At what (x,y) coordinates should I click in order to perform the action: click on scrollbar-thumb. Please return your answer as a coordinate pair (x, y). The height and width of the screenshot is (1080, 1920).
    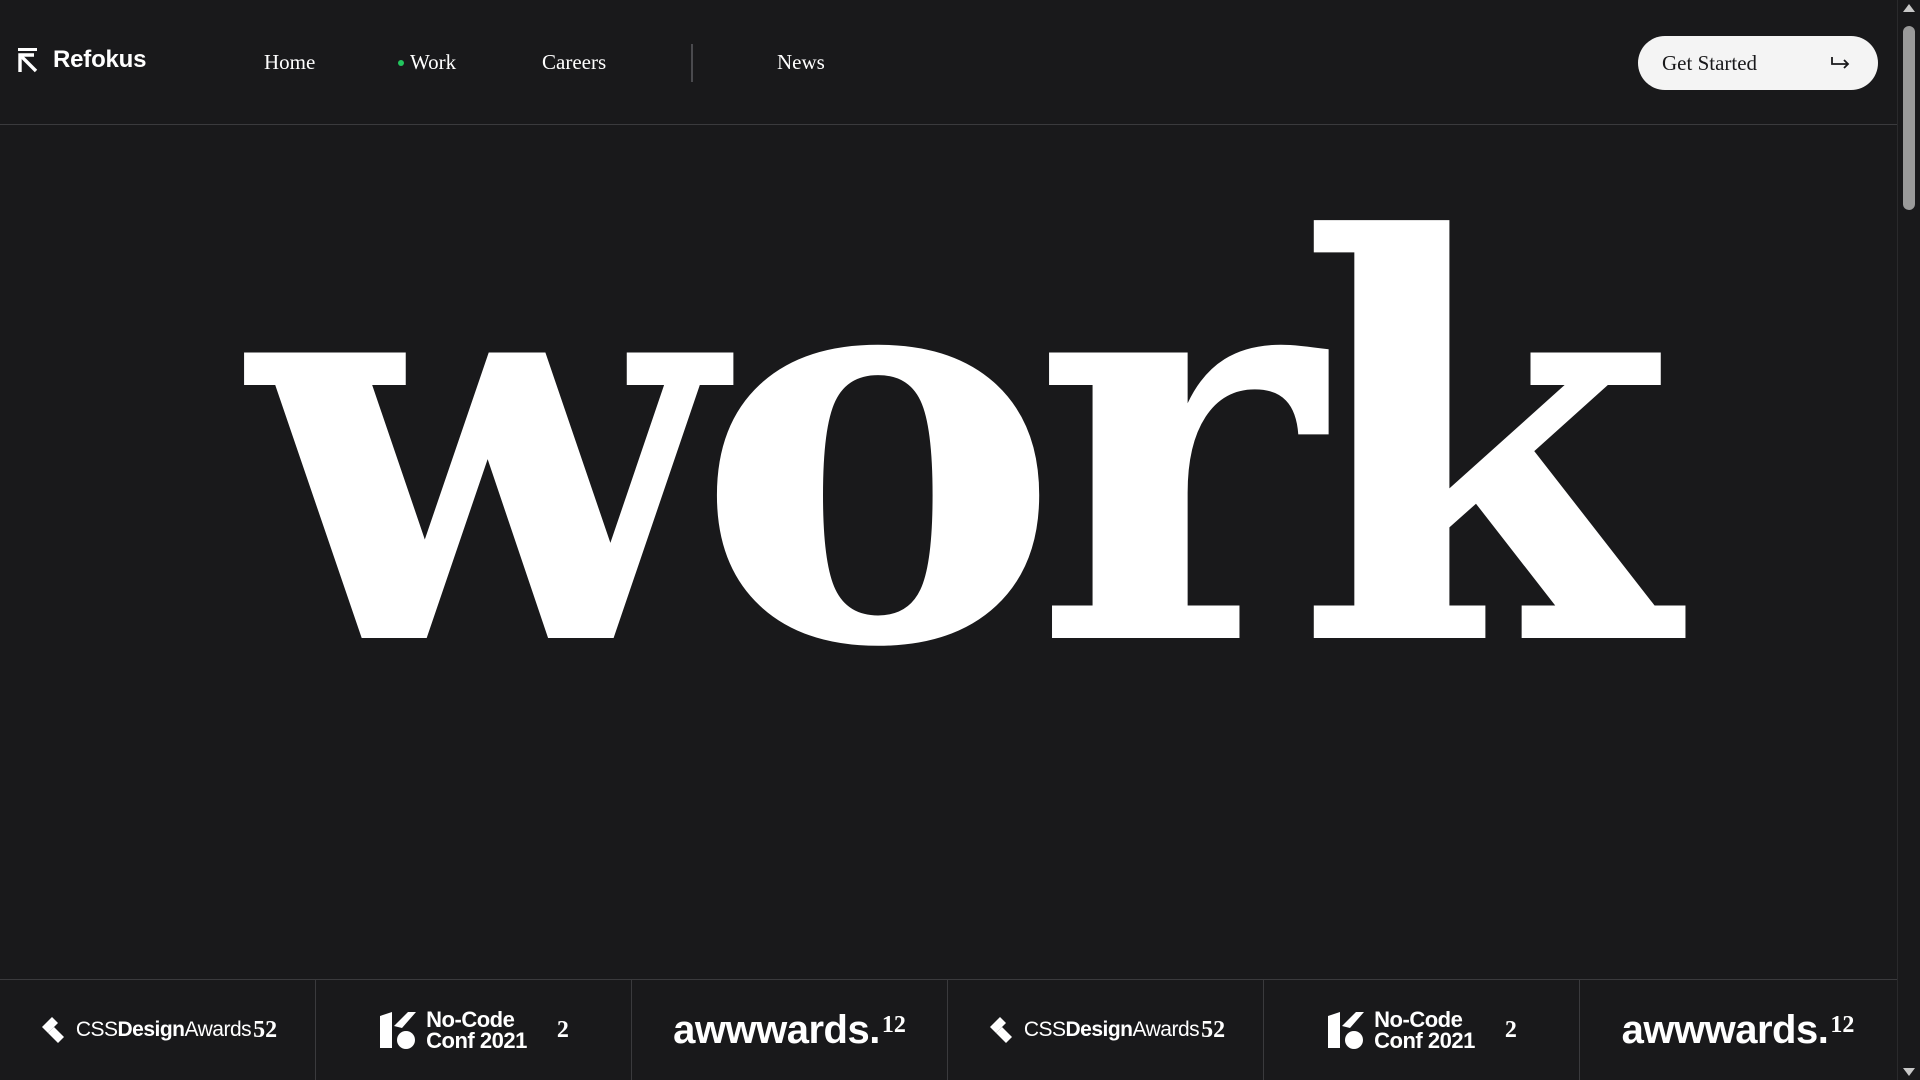
    Looking at the image, I should click on (1909, 118).